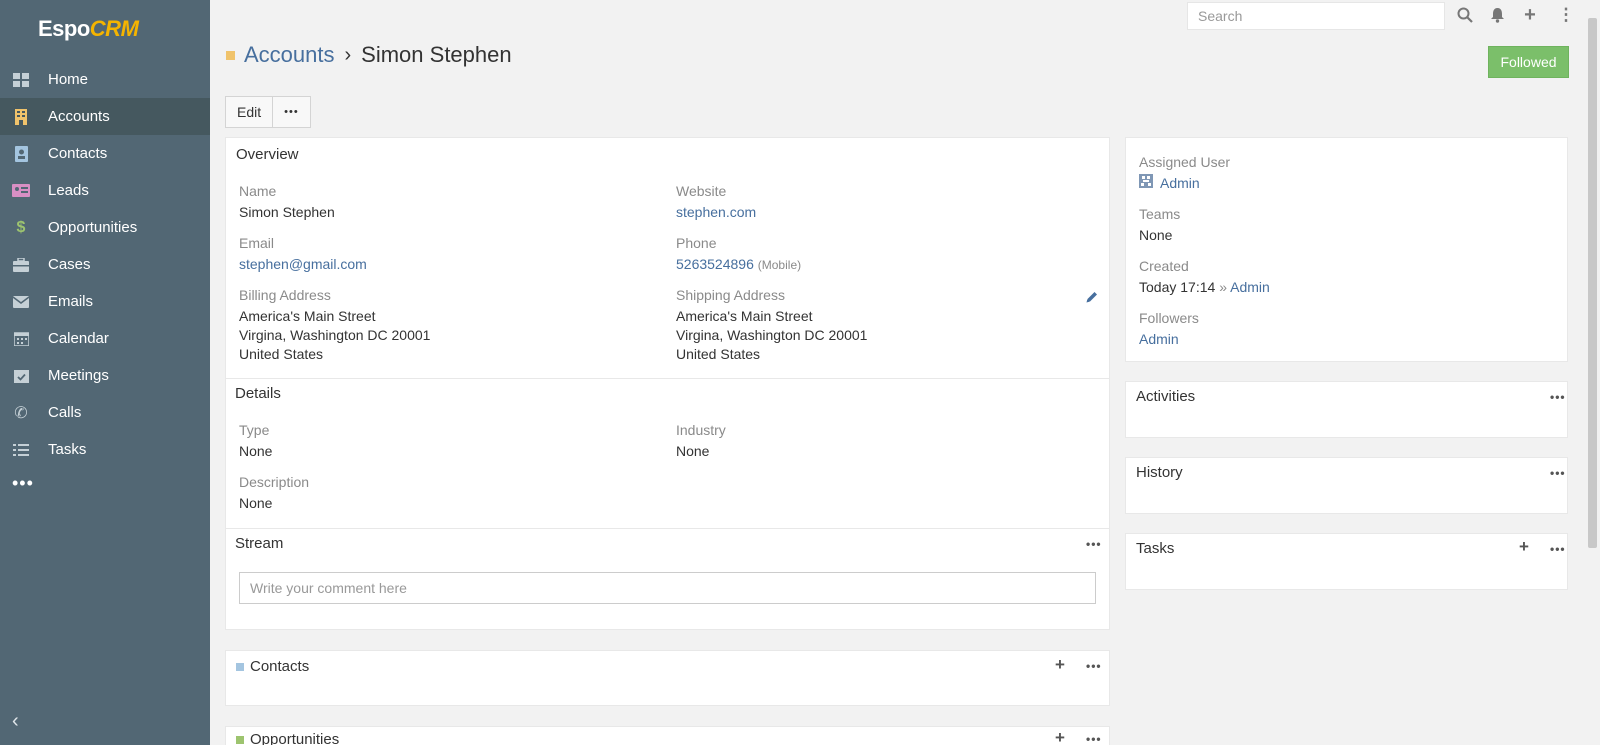 Image resolution: width=1600 pixels, height=745 pixels. I want to click on history-more-icon: •••, so click(1558, 473).